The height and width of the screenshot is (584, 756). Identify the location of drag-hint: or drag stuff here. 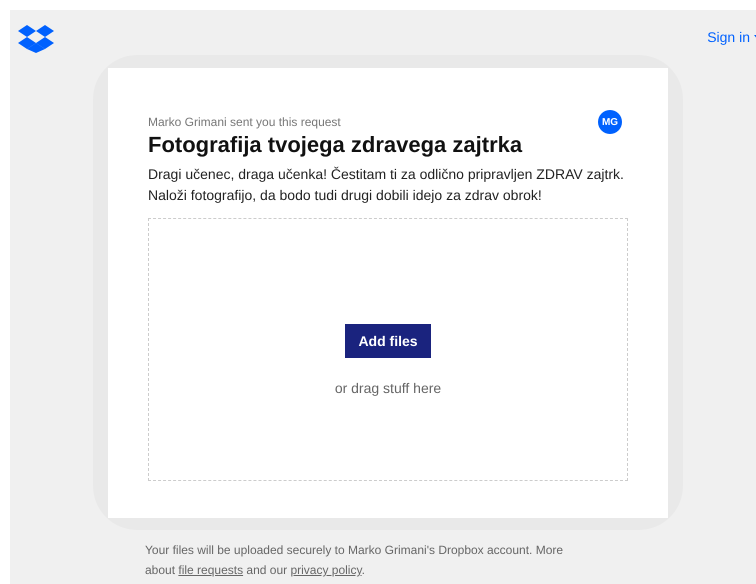
(388, 388).